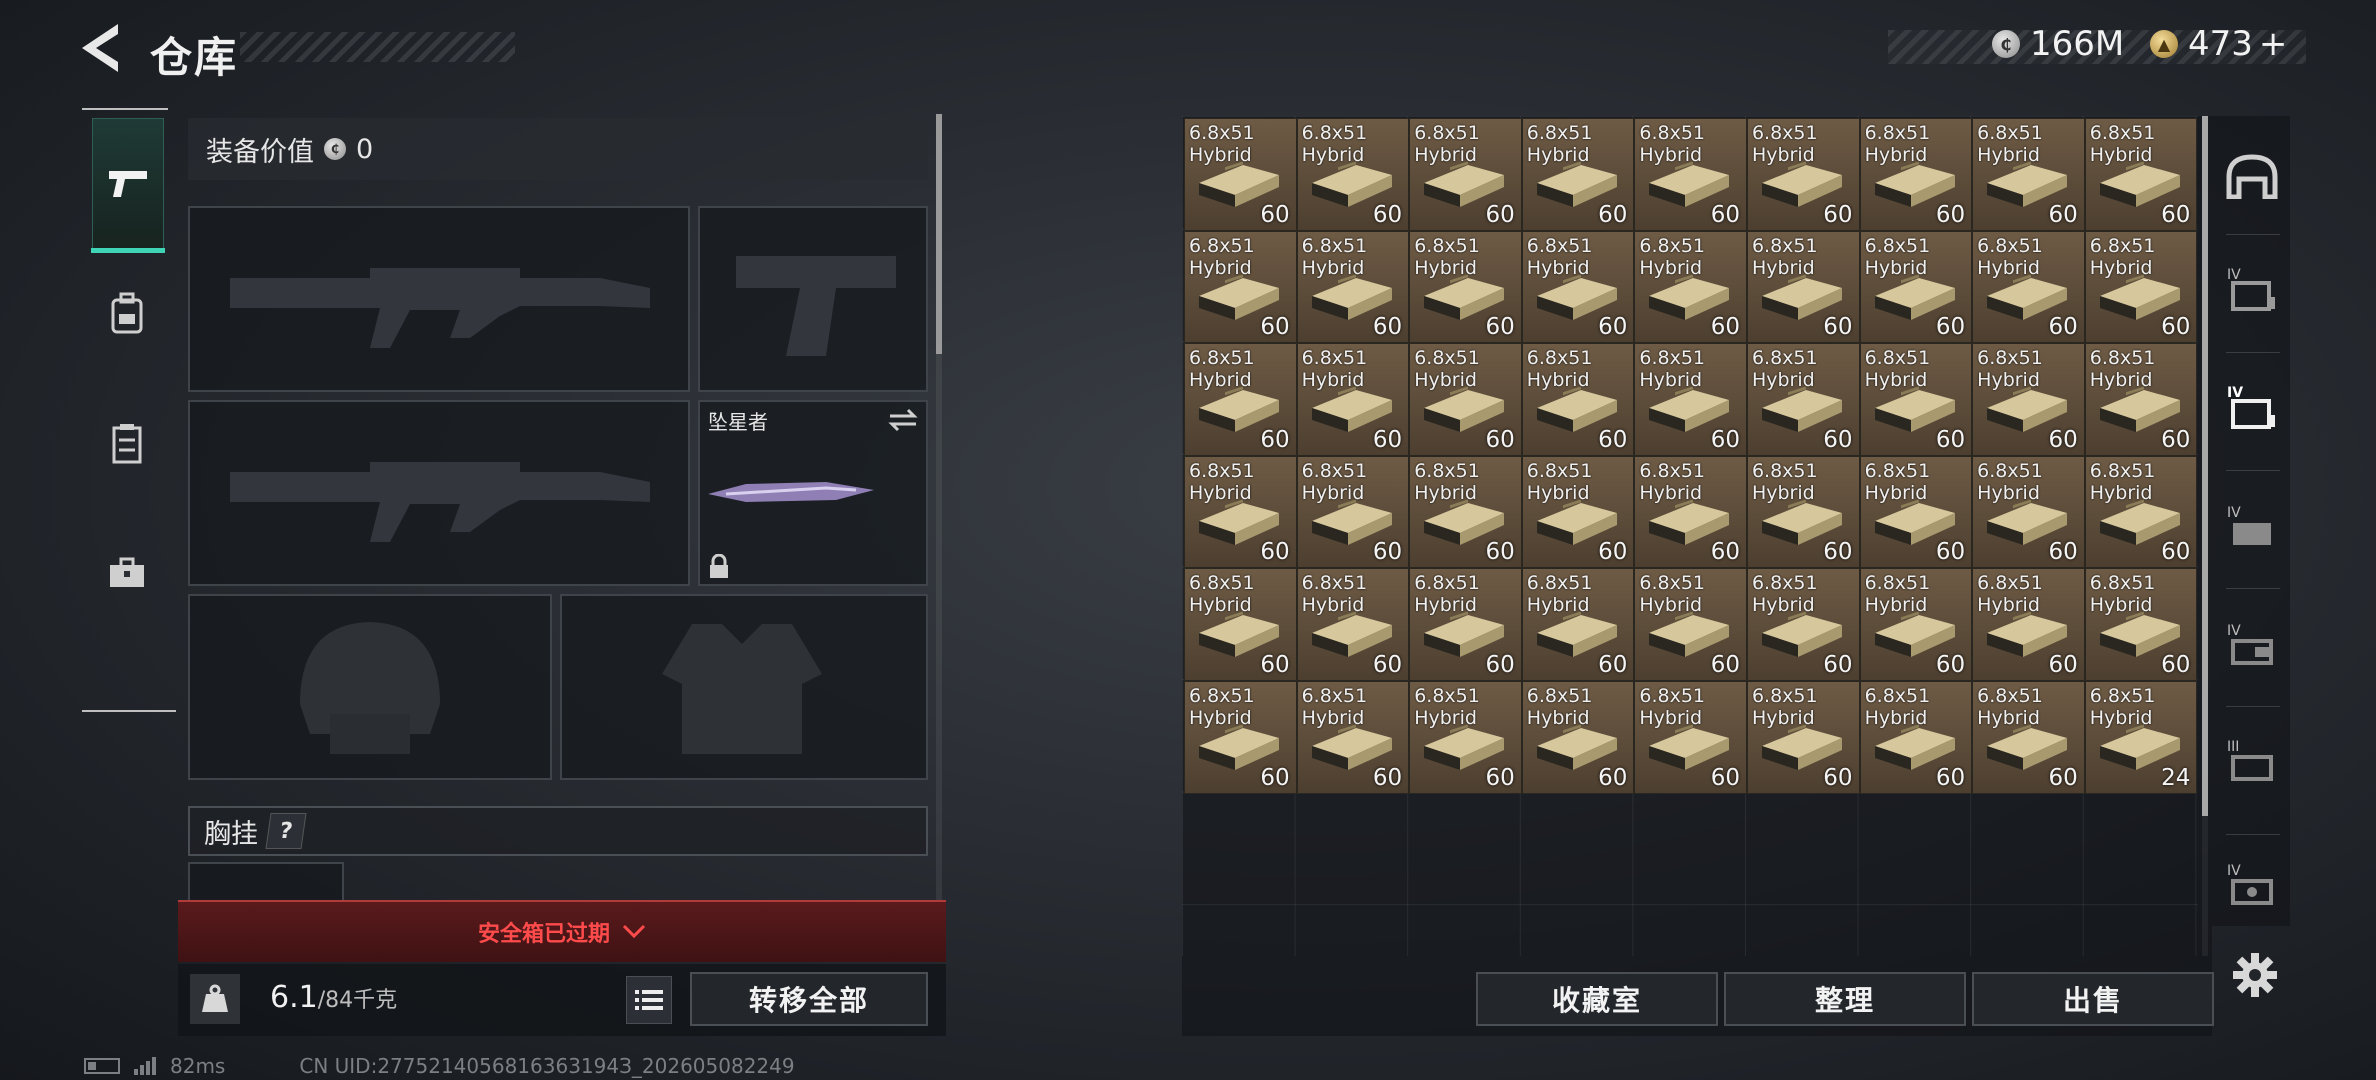 The width and height of the screenshot is (2376, 1080). What do you see at coordinates (562, 931) in the screenshot?
I see `safe-box-expired-banner: 安全箱已过期` at bounding box center [562, 931].